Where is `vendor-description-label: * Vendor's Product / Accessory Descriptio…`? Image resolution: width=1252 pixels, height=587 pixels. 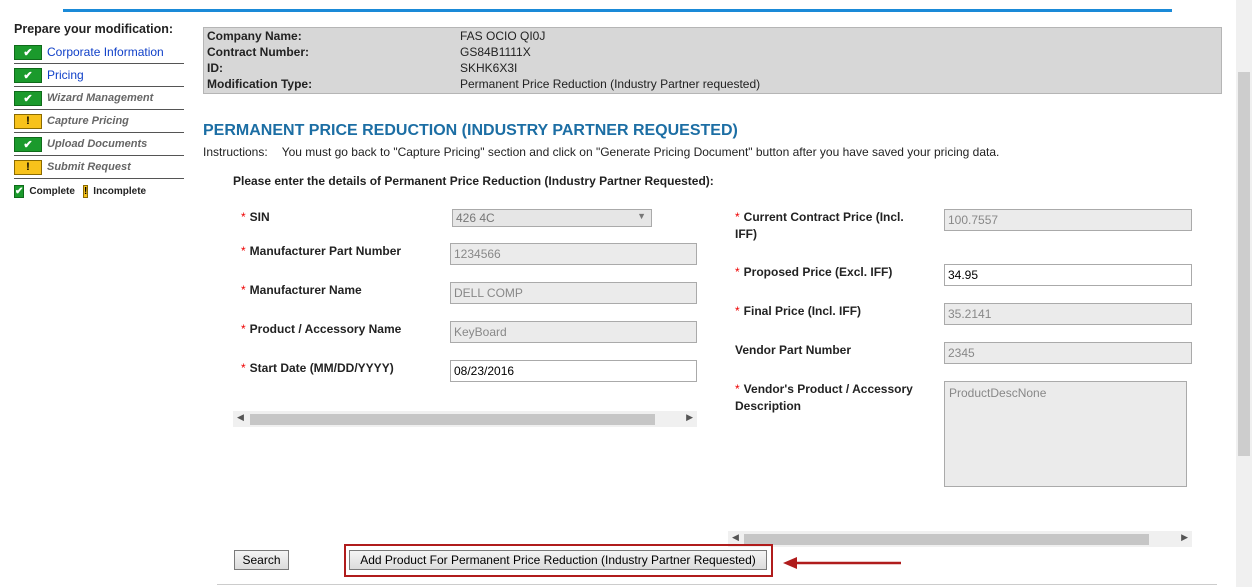
vendor-description-label: * Vendor's Product / Accessory Descriptio… is located at coordinates (824, 397).